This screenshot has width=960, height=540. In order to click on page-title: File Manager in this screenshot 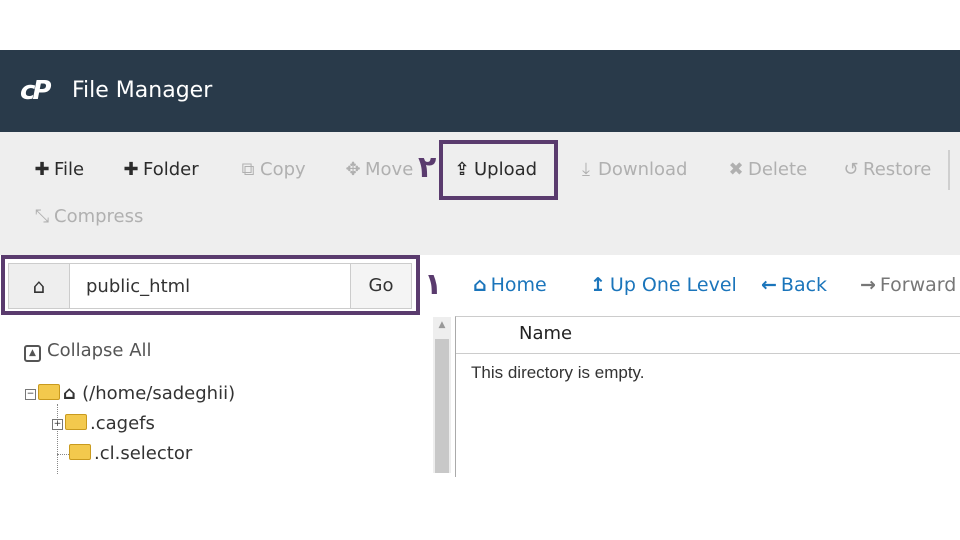, I will do `click(142, 90)`.